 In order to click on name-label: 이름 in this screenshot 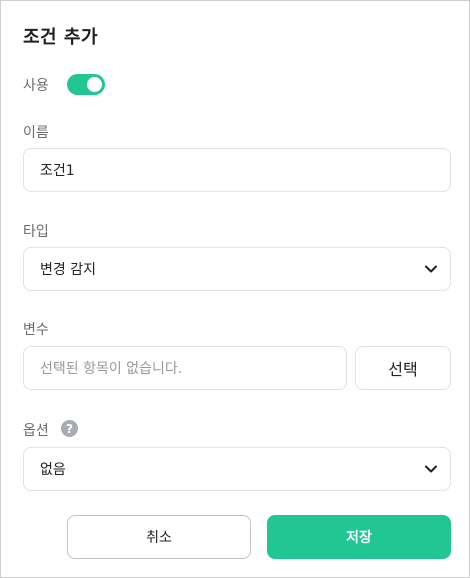, I will do `click(36, 133)`.